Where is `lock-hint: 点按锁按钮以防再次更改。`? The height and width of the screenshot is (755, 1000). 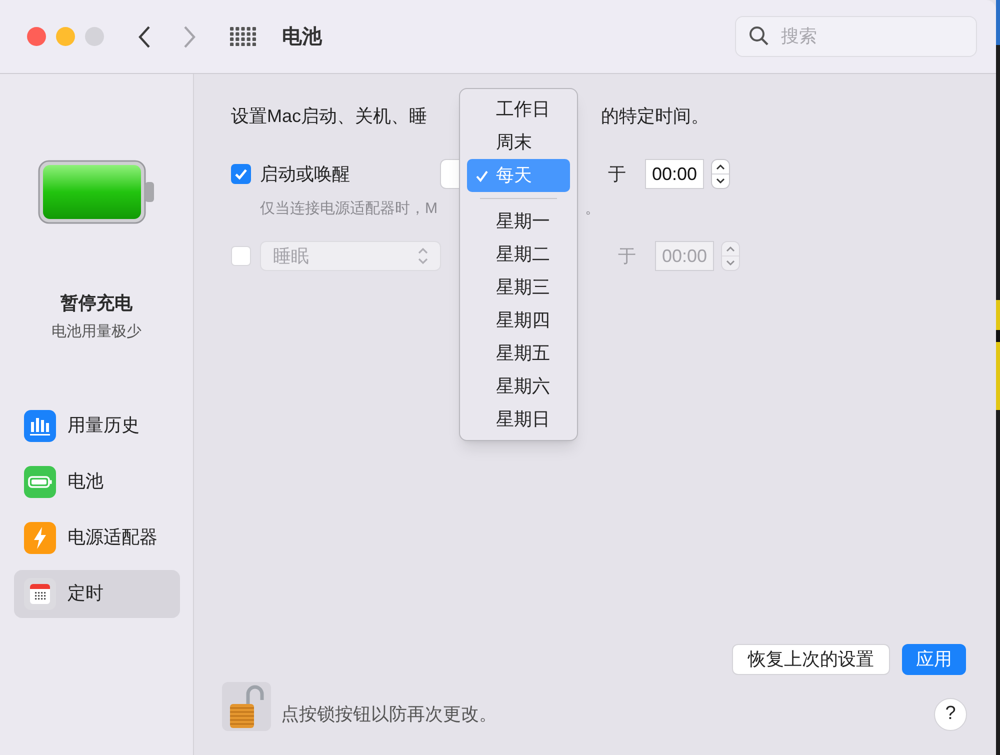
lock-hint: 点按锁按钮以防再次更改。 is located at coordinates (389, 714).